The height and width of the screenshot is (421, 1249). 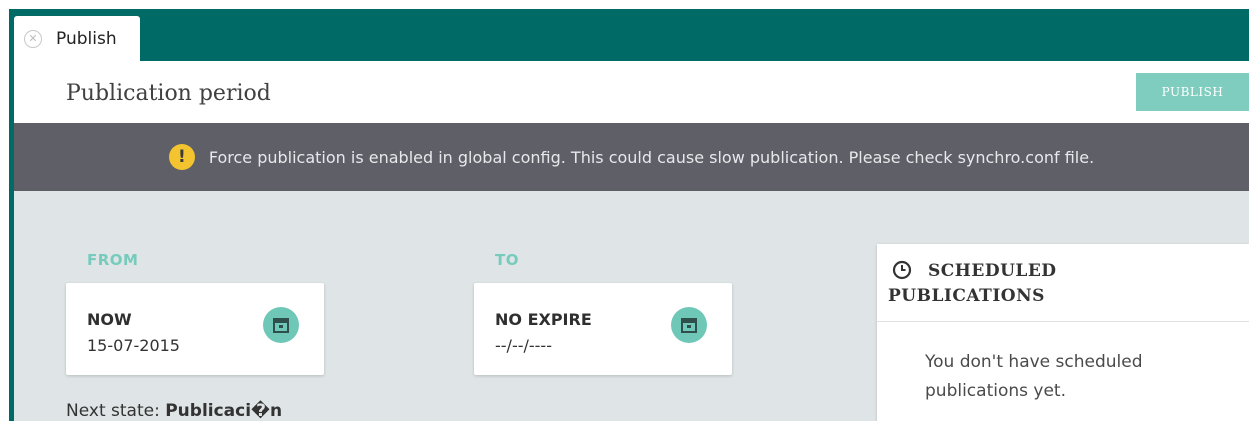 What do you see at coordinates (972, 283) in the screenshot?
I see `scheduled-title: SCHEDULED PUBLICATIONS` at bounding box center [972, 283].